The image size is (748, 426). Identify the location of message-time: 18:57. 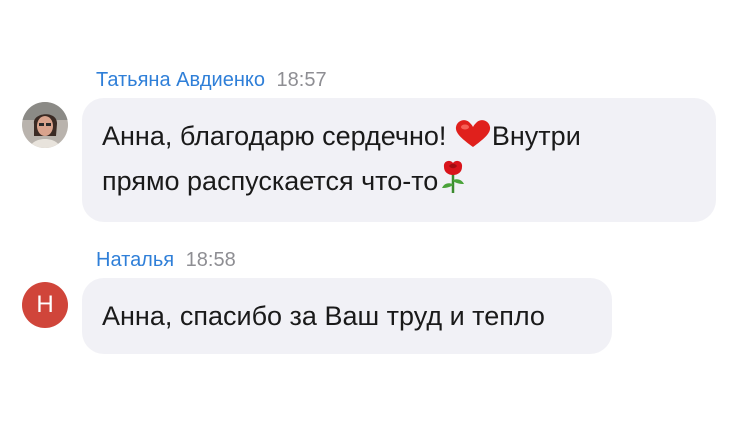
(301, 80).